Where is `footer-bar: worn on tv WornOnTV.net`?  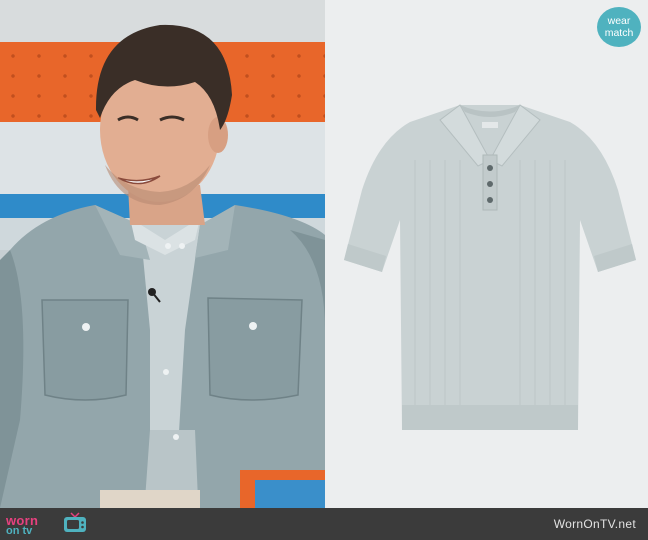 footer-bar: worn on tv WornOnTV.net is located at coordinates (324, 524).